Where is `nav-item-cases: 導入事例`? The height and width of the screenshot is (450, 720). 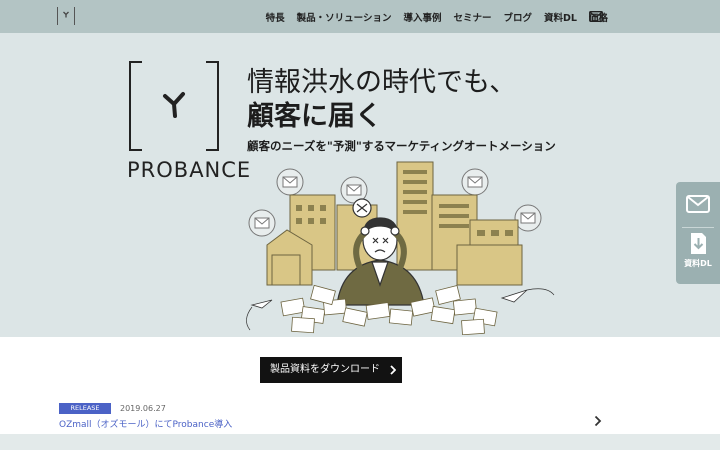
nav-item-cases: 導入事例 is located at coordinates (422, 17).